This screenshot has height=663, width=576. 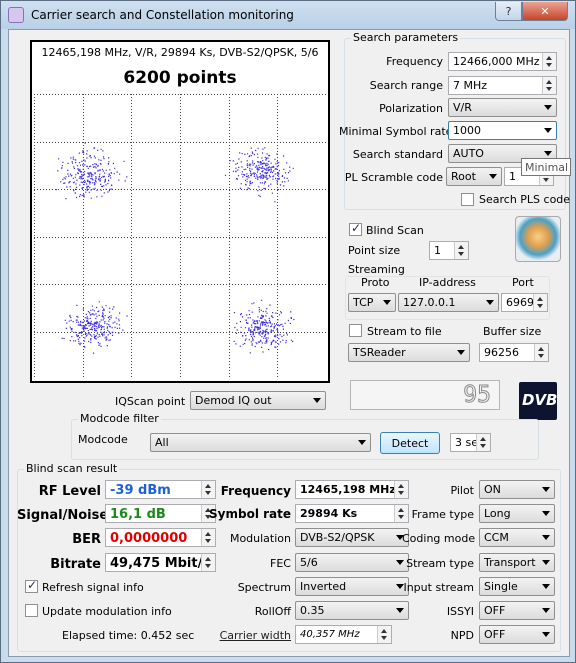 I want to click on coding-mode-label: Coding mode, so click(x=439, y=538).